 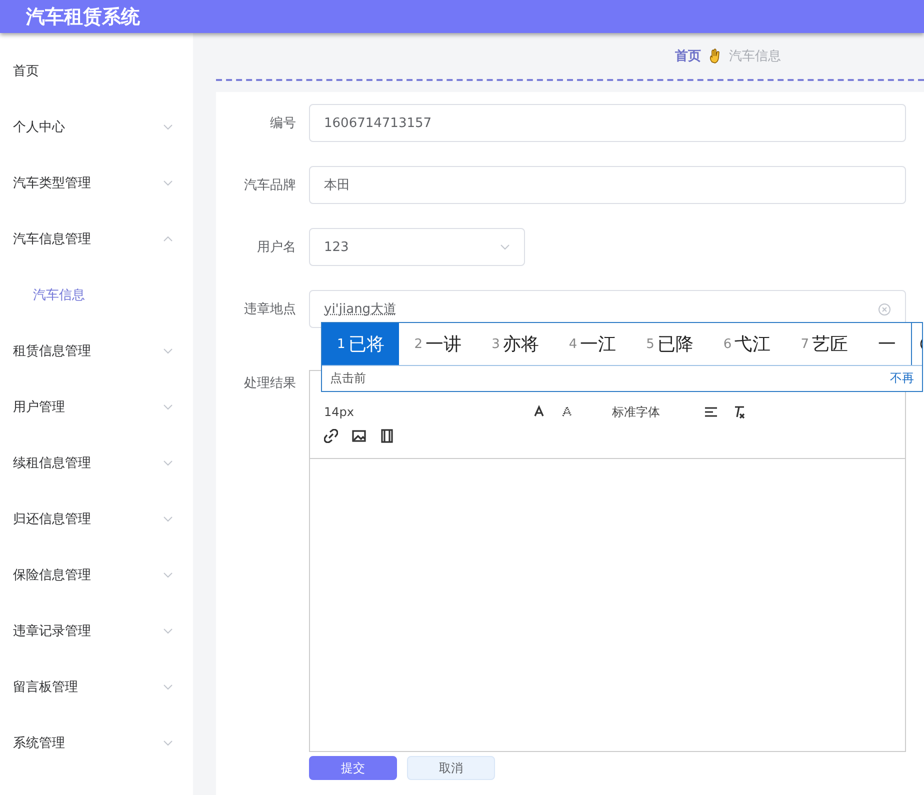 I want to click on field-label: 编号, so click(x=283, y=124).